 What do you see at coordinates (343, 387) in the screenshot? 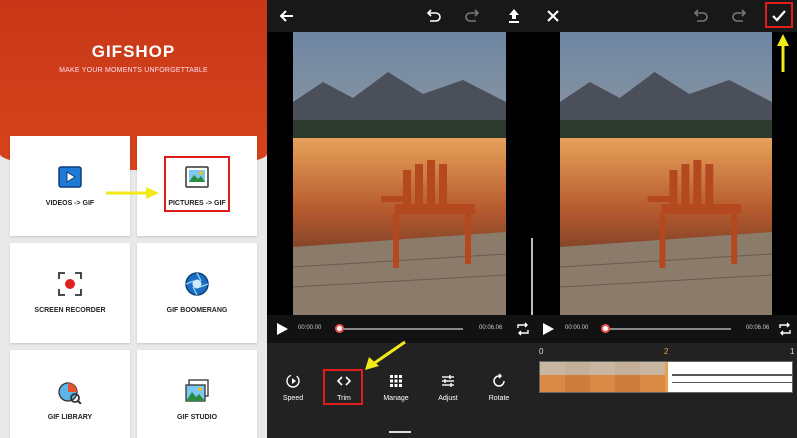
I see `highlight-trim-box` at bounding box center [343, 387].